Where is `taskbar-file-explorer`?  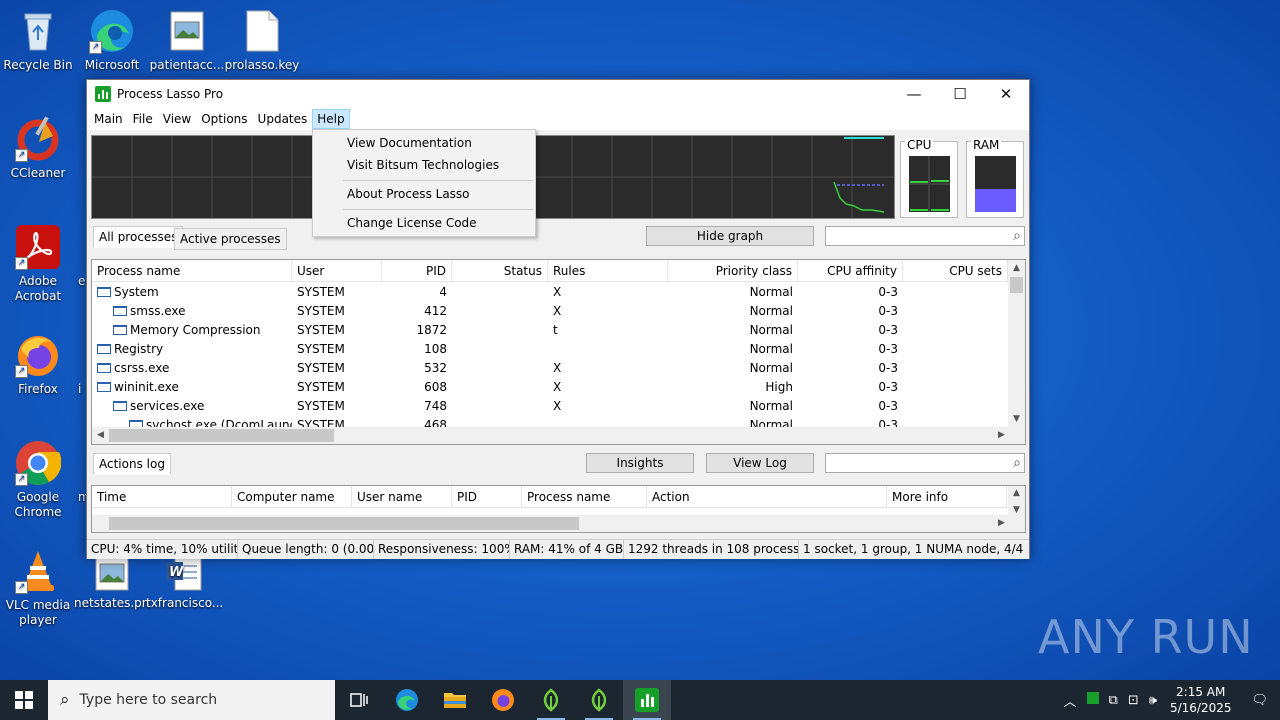
taskbar-file-explorer is located at coordinates (455, 700).